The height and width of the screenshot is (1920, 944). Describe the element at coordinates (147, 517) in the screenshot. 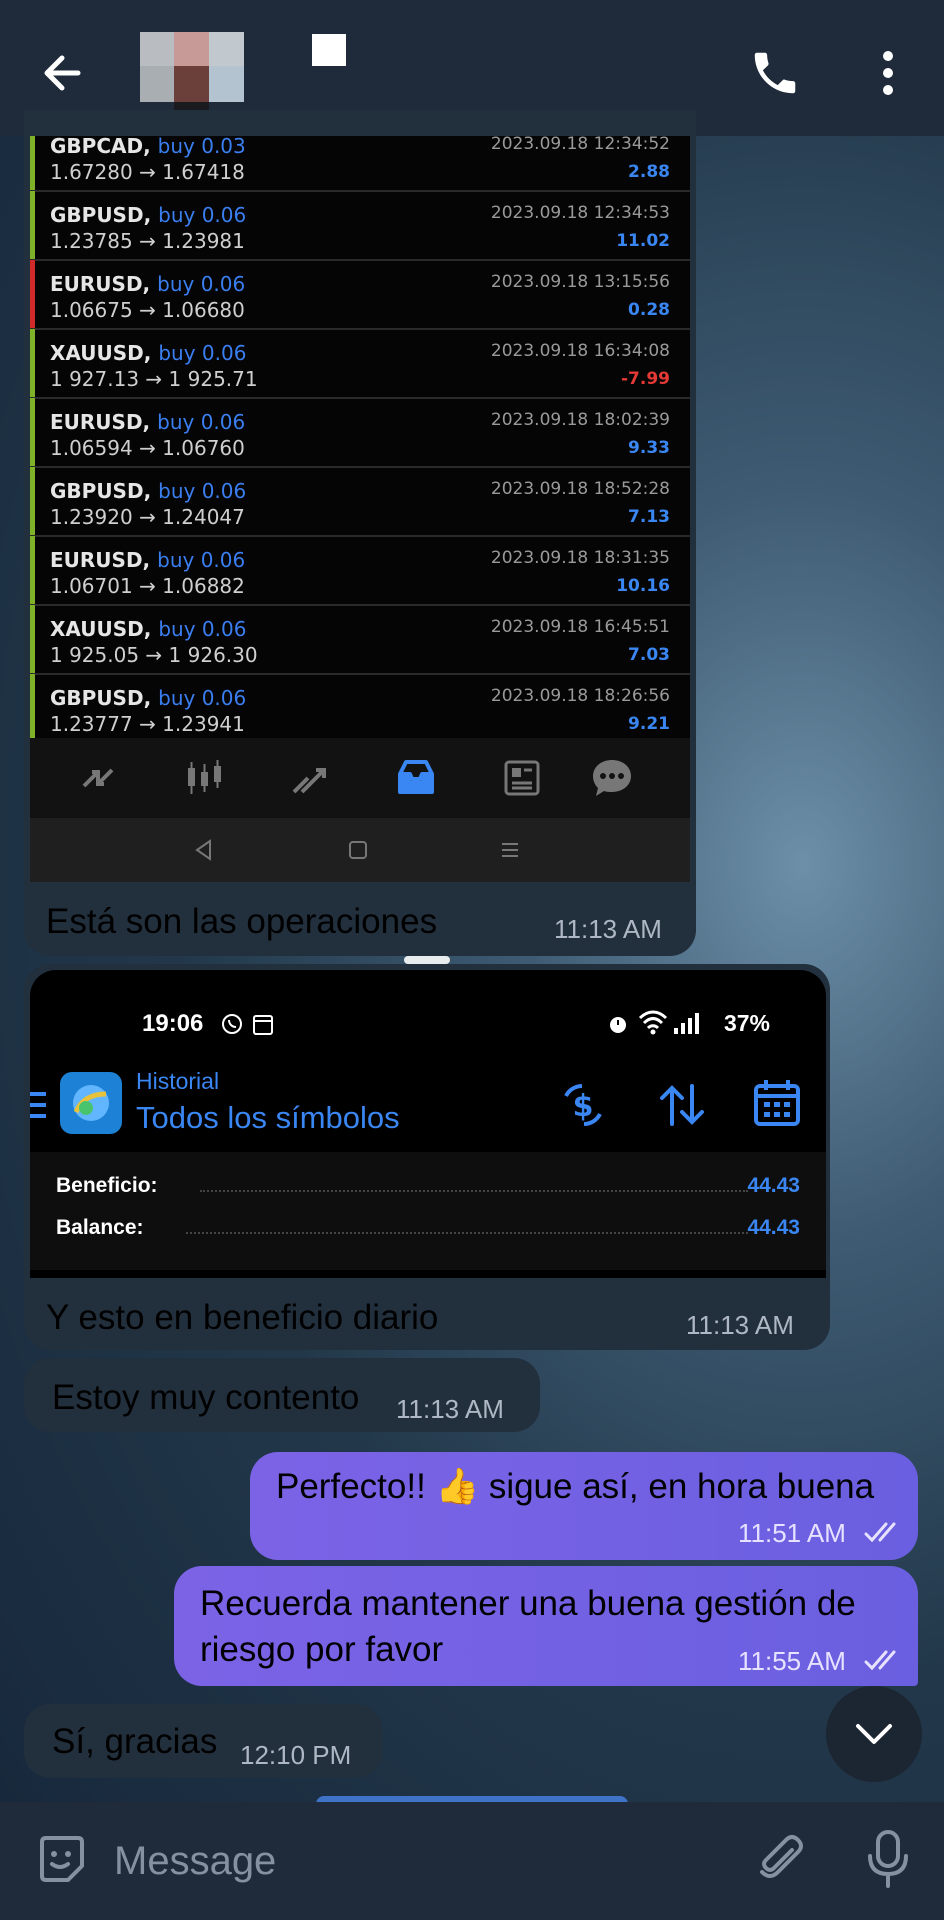

I see `trade-prices: 1.23920 → 1.24047` at that location.